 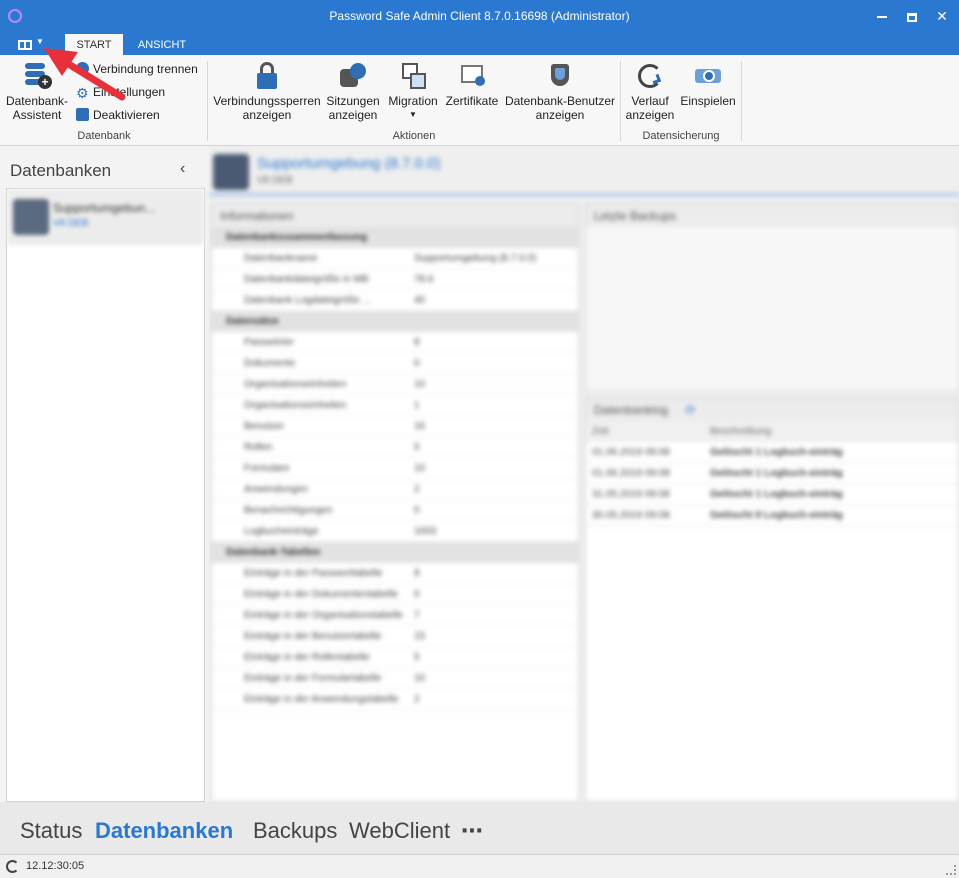 I want to click on database-add-icon: +, so click(x=37, y=76).